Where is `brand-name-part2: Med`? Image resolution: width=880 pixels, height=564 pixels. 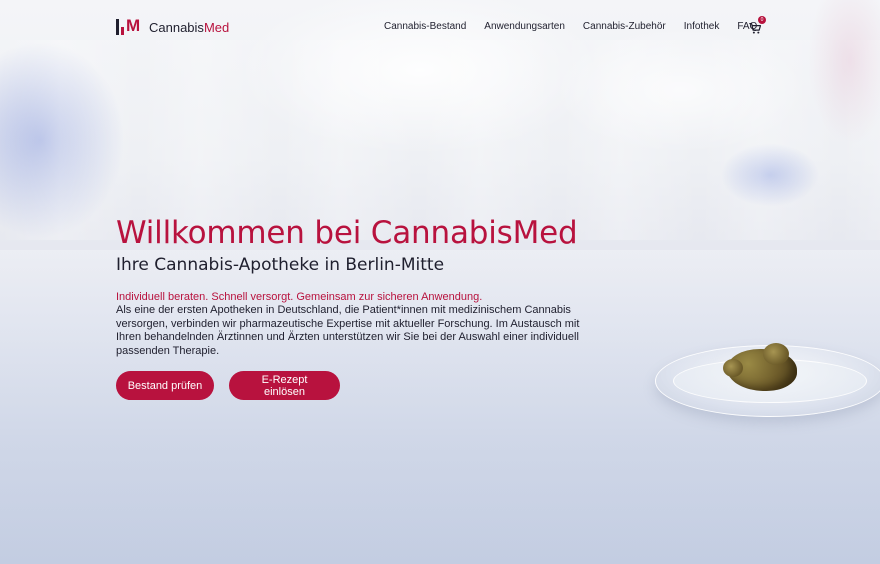
brand-name-part2: Med is located at coordinates (216, 27).